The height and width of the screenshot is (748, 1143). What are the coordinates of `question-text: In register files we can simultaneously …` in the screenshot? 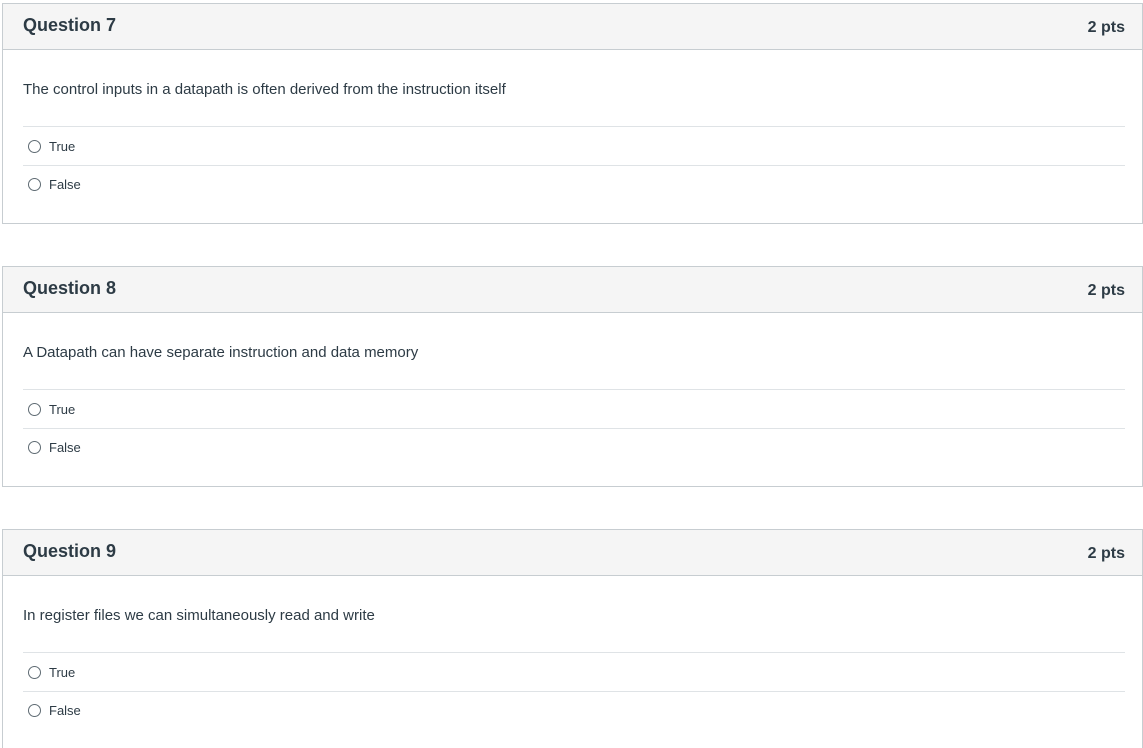 It's located at (574, 614).